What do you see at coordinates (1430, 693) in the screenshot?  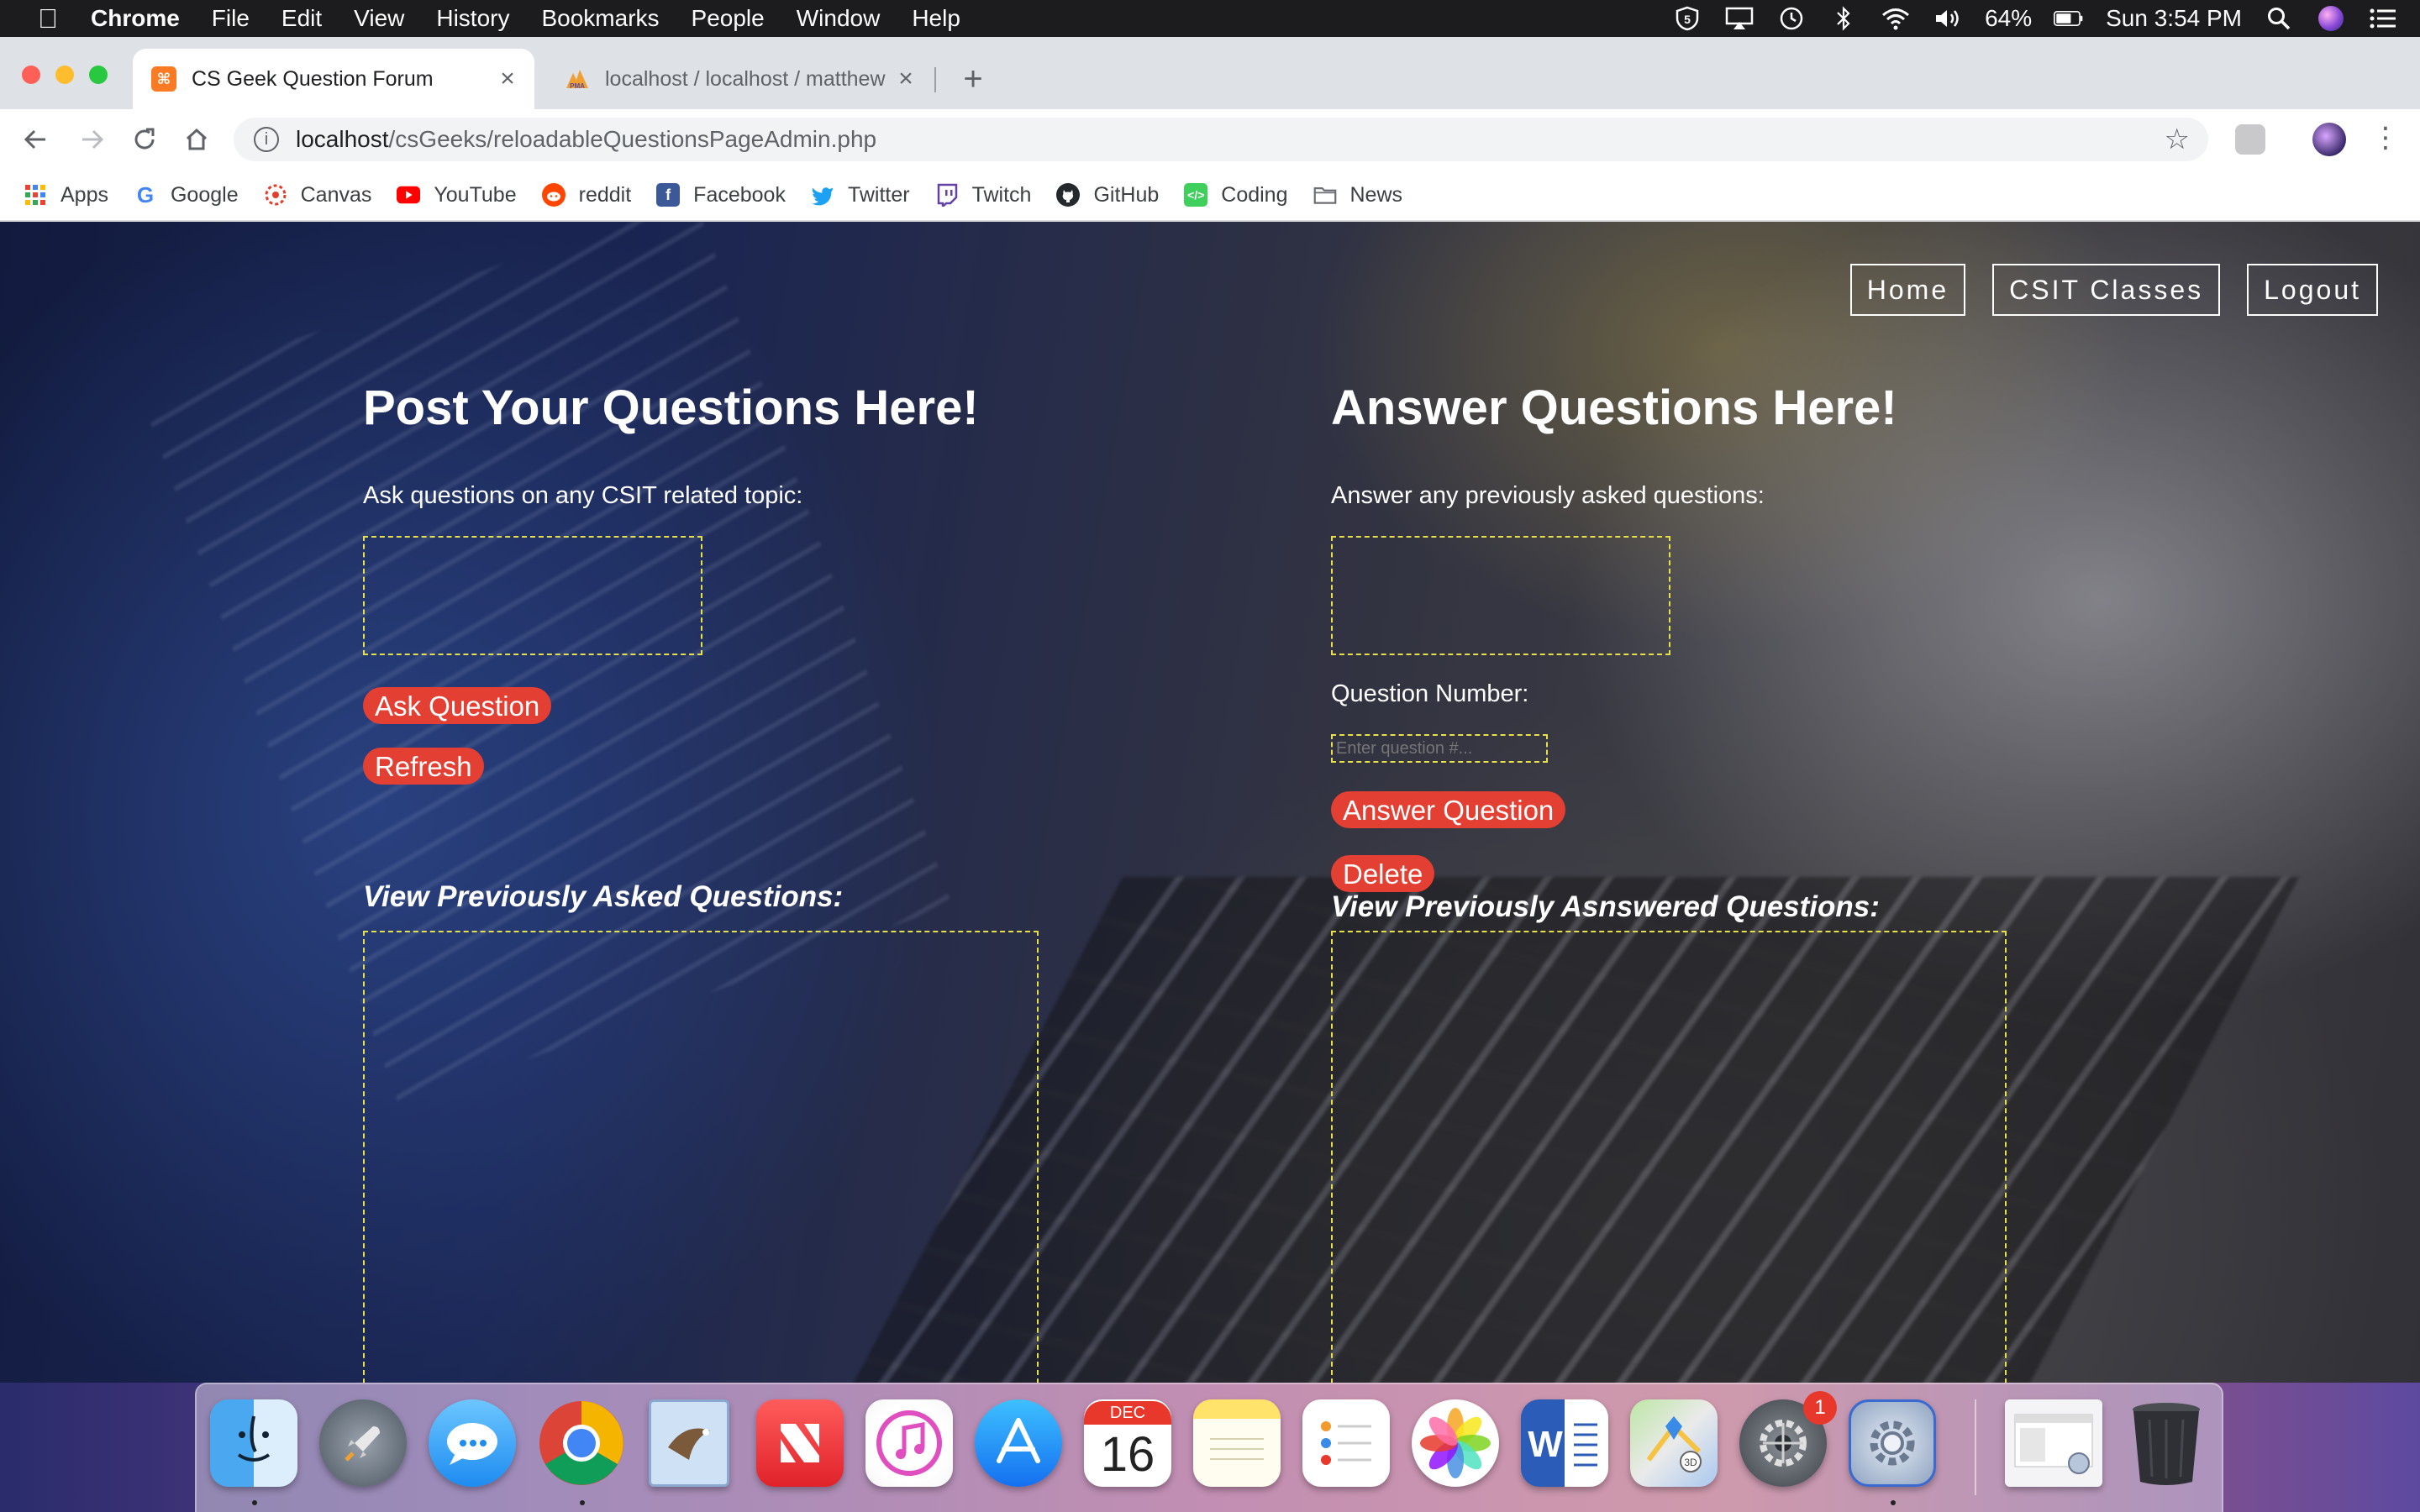 I see `question-number-label: Question Number:` at bounding box center [1430, 693].